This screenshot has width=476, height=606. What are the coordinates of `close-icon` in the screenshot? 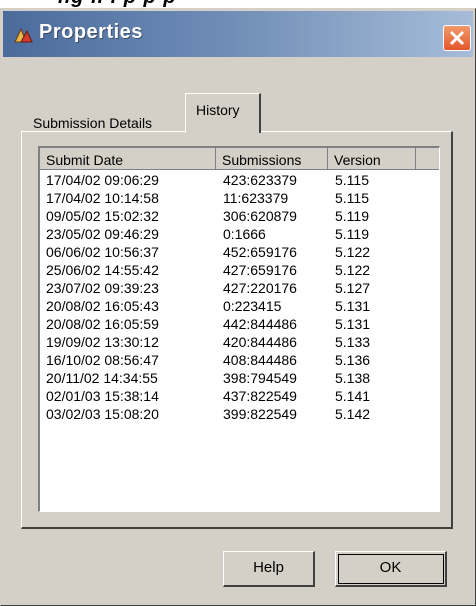 It's located at (457, 38).